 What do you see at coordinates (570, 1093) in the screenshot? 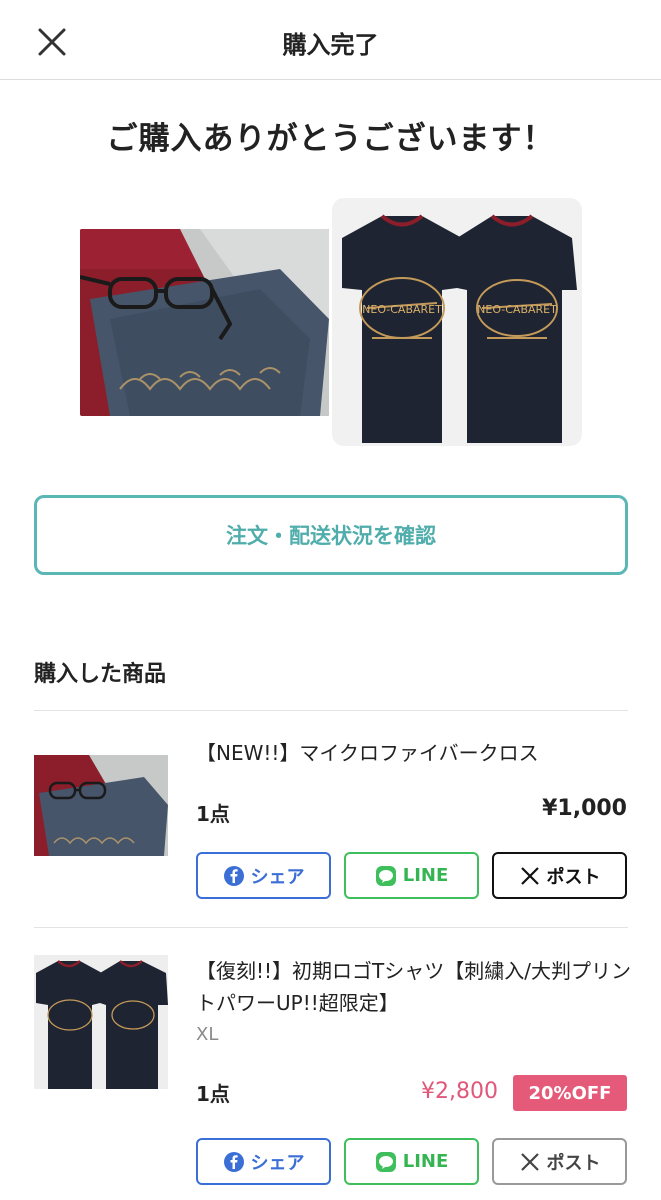
I see `discount-badge: 20%OFF` at bounding box center [570, 1093].